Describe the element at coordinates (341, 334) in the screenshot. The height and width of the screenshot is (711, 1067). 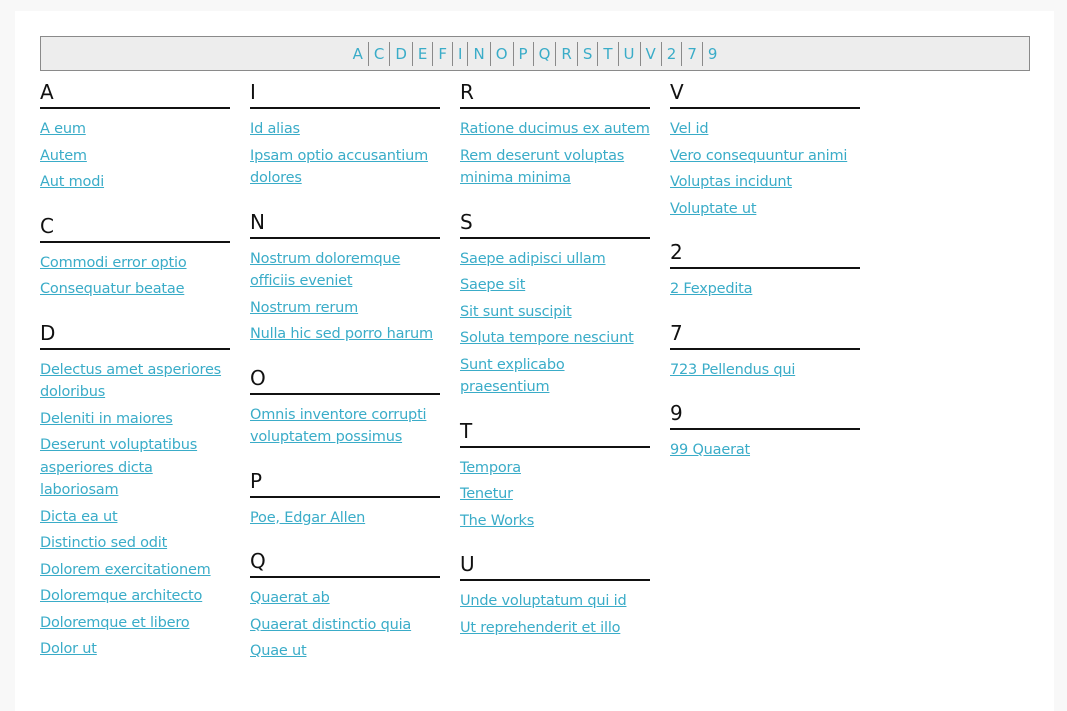
I see `title-link: Nulla hic sed porro harum` at that location.